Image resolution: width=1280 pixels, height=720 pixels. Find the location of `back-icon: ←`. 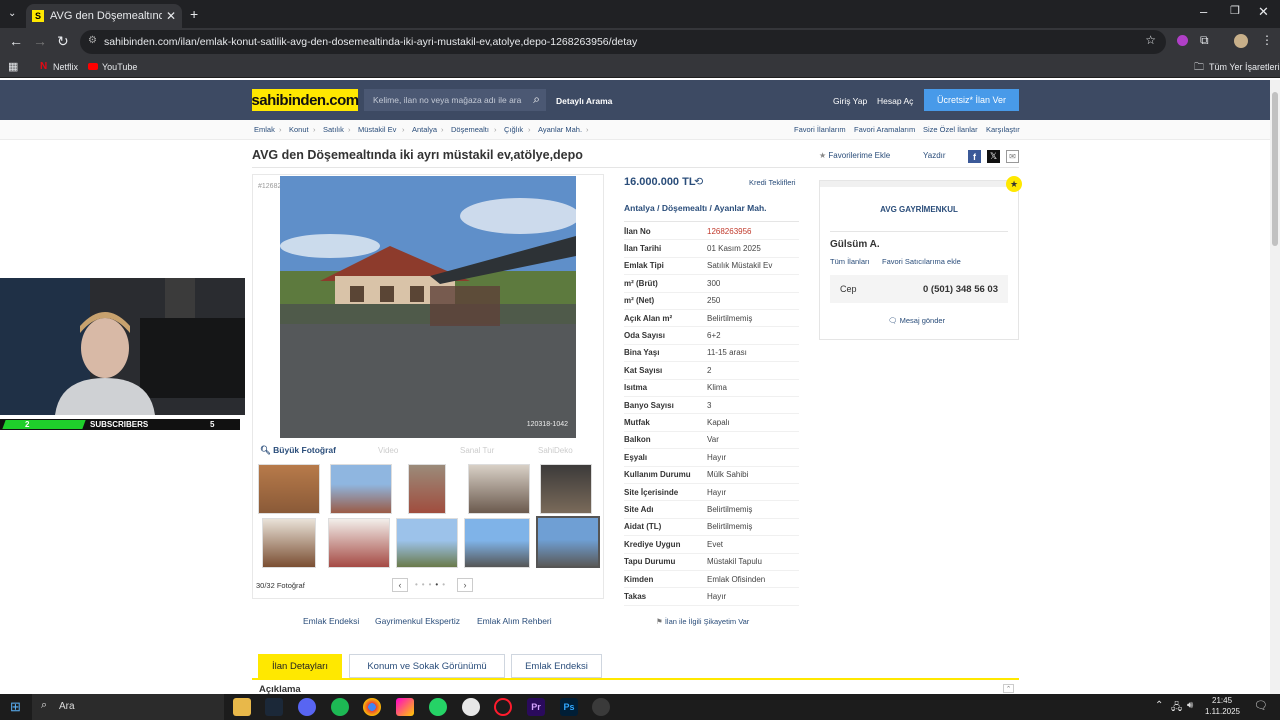

back-icon: ← is located at coordinates (16, 41).